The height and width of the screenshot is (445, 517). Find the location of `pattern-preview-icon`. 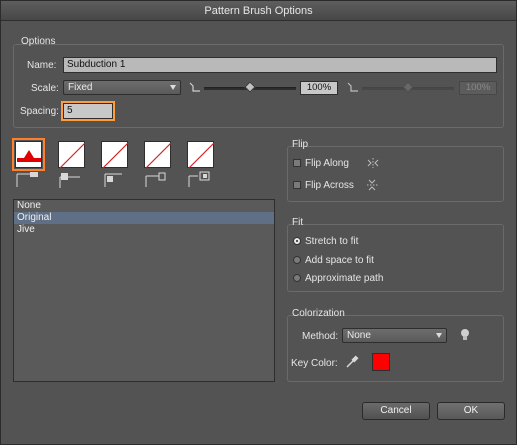

pattern-preview-icon is located at coordinates (29, 156).